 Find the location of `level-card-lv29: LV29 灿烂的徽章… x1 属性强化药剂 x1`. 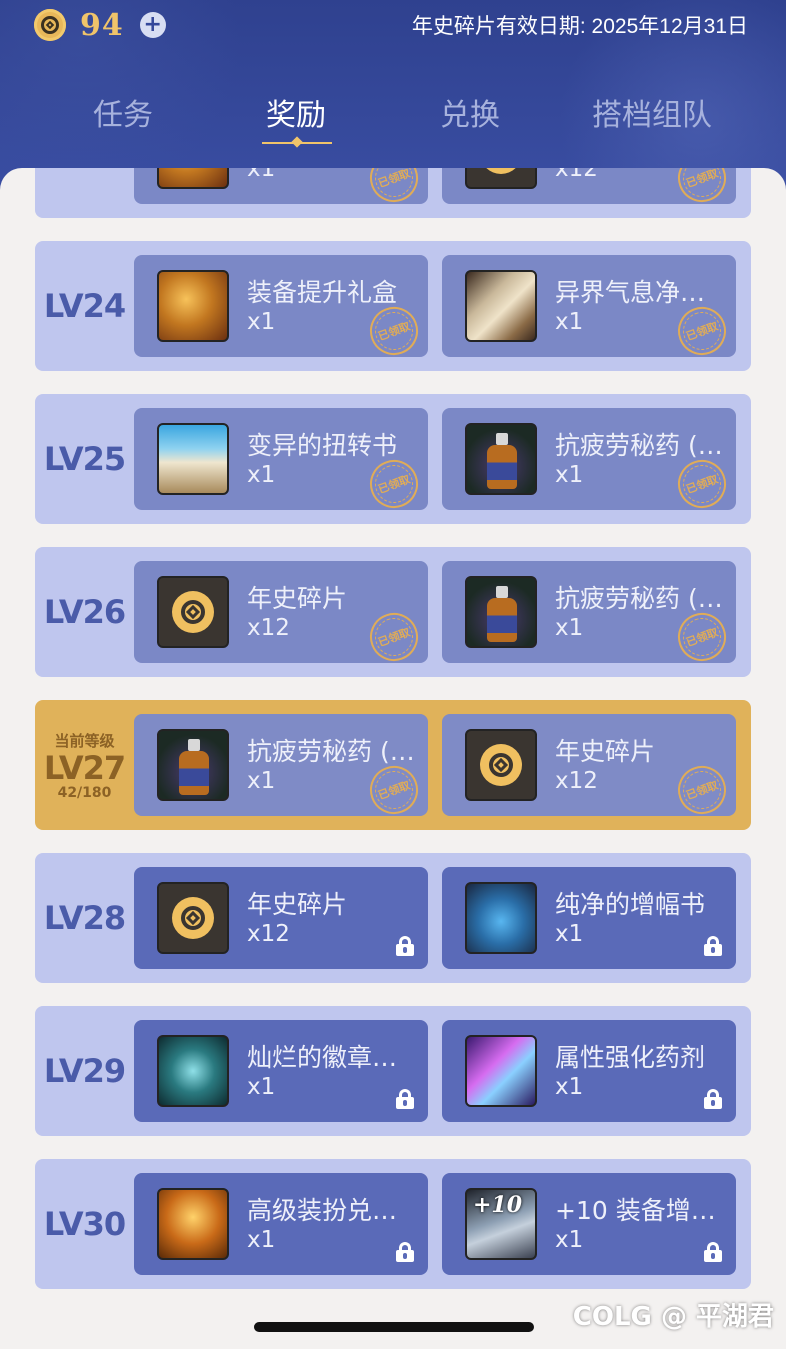

level-card-lv29: LV29 灿烂的徽章… x1 属性强化药剂 x1 is located at coordinates (393, 1071).